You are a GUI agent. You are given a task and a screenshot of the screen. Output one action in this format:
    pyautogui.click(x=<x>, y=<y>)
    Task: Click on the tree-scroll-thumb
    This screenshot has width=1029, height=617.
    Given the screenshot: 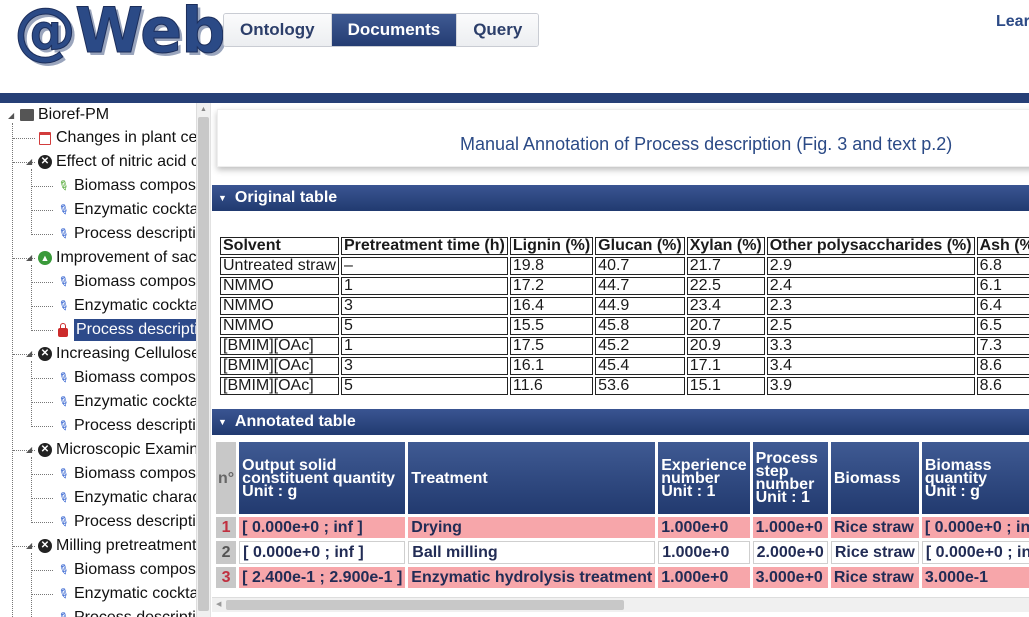 What is the action you would take?
    pyautogui.click(x=203, y=364)
    